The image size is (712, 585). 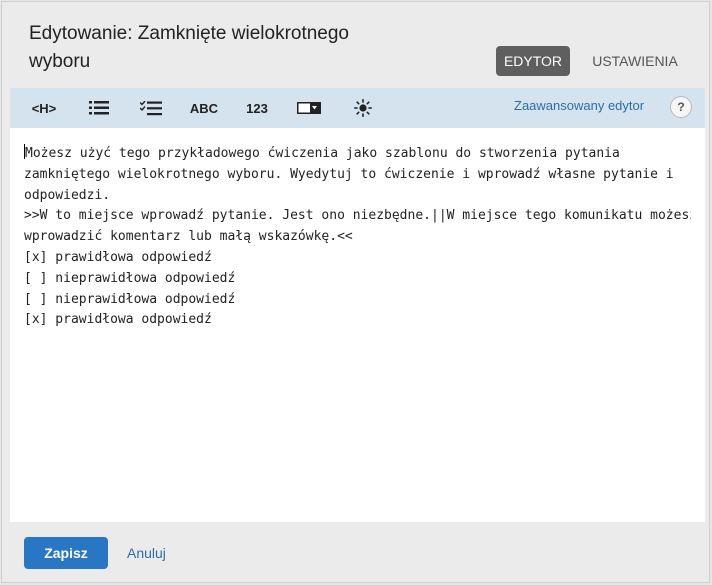 What do you see at coordinates (309, 108) in the screenshot?
I see `dropdown-icon` at bounding box center [309, 108].